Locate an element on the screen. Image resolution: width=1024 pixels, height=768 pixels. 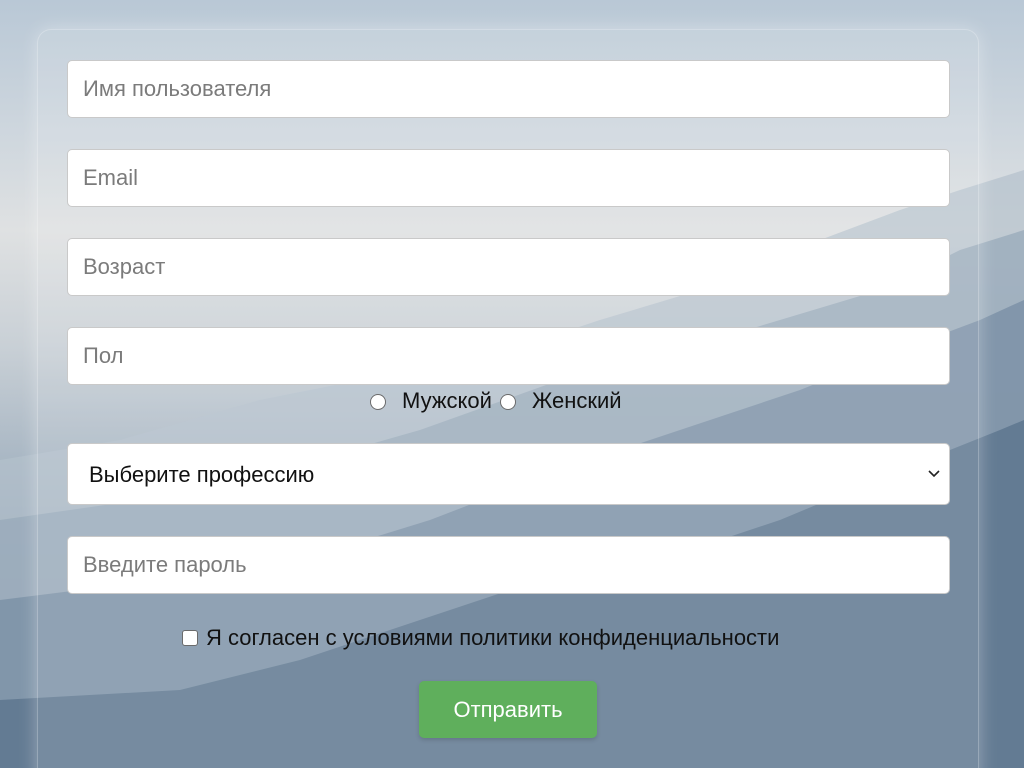
consent-checkbox is located at coordinates (190, 638).